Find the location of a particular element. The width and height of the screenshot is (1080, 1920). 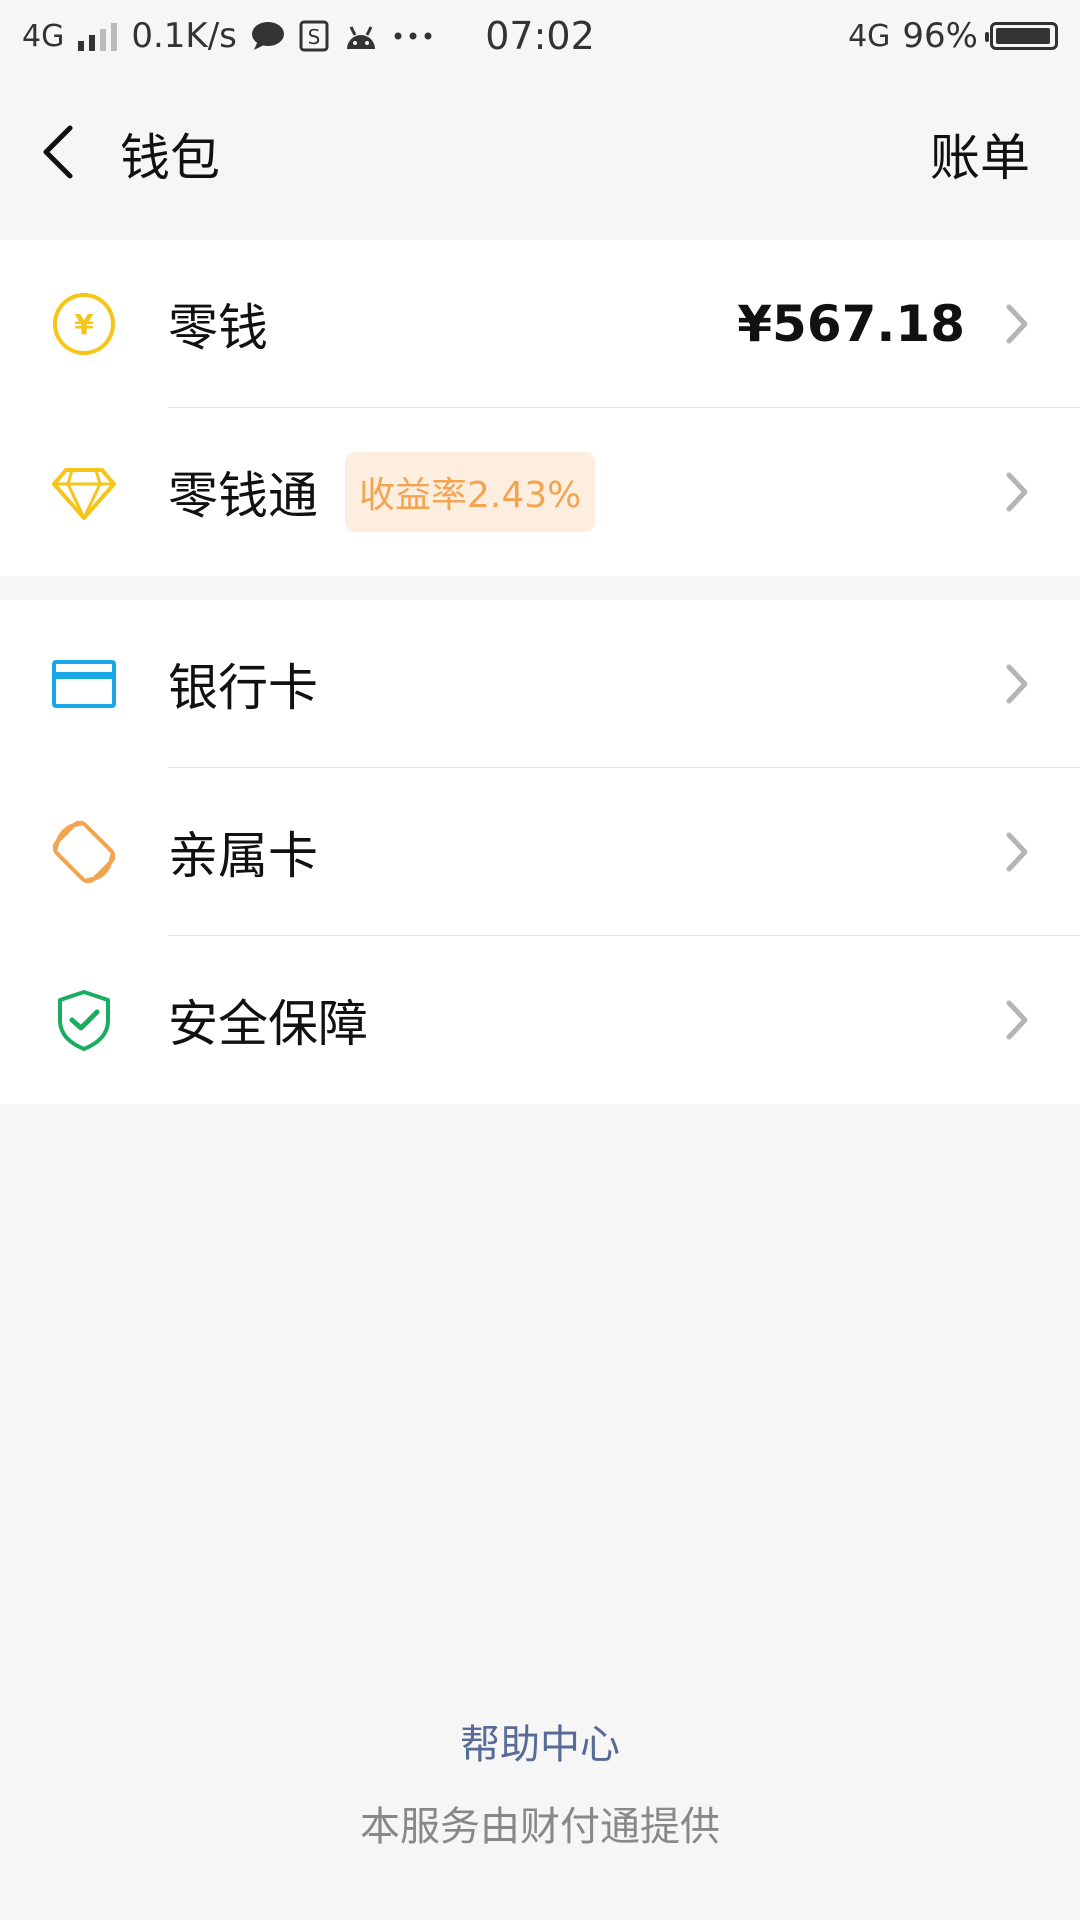

list-item-label: 银行卡 is located at coordinates (243, 688).